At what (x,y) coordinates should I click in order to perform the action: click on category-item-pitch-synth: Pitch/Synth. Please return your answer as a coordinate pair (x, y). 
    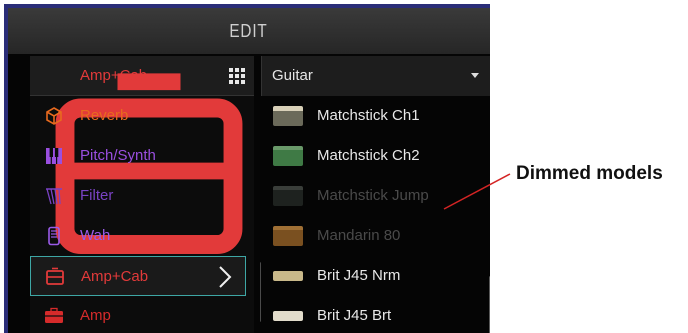
    Looking at the image, I should click on (138, 156).